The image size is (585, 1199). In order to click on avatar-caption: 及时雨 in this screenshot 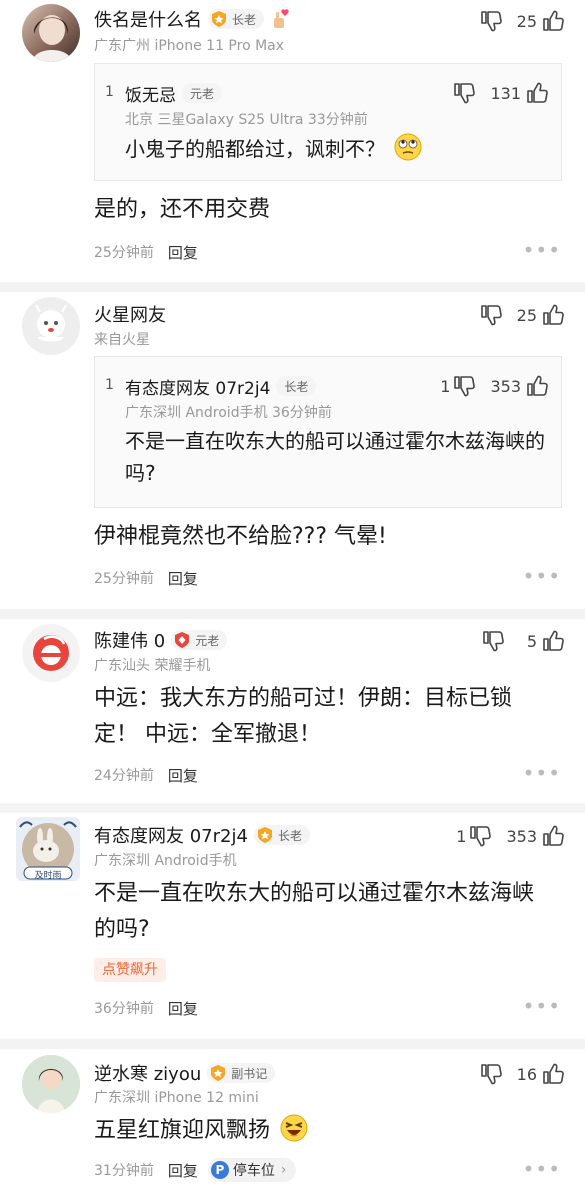, I will do `click(48, 876)`.